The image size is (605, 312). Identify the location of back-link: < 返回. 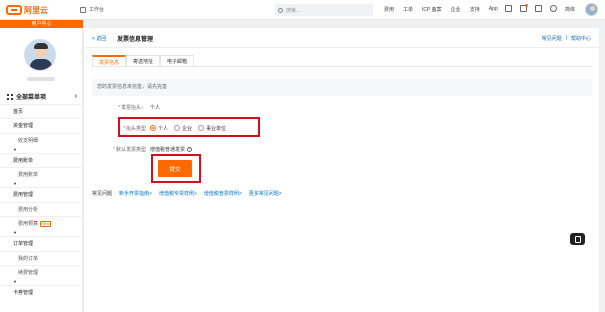
(99, 38).